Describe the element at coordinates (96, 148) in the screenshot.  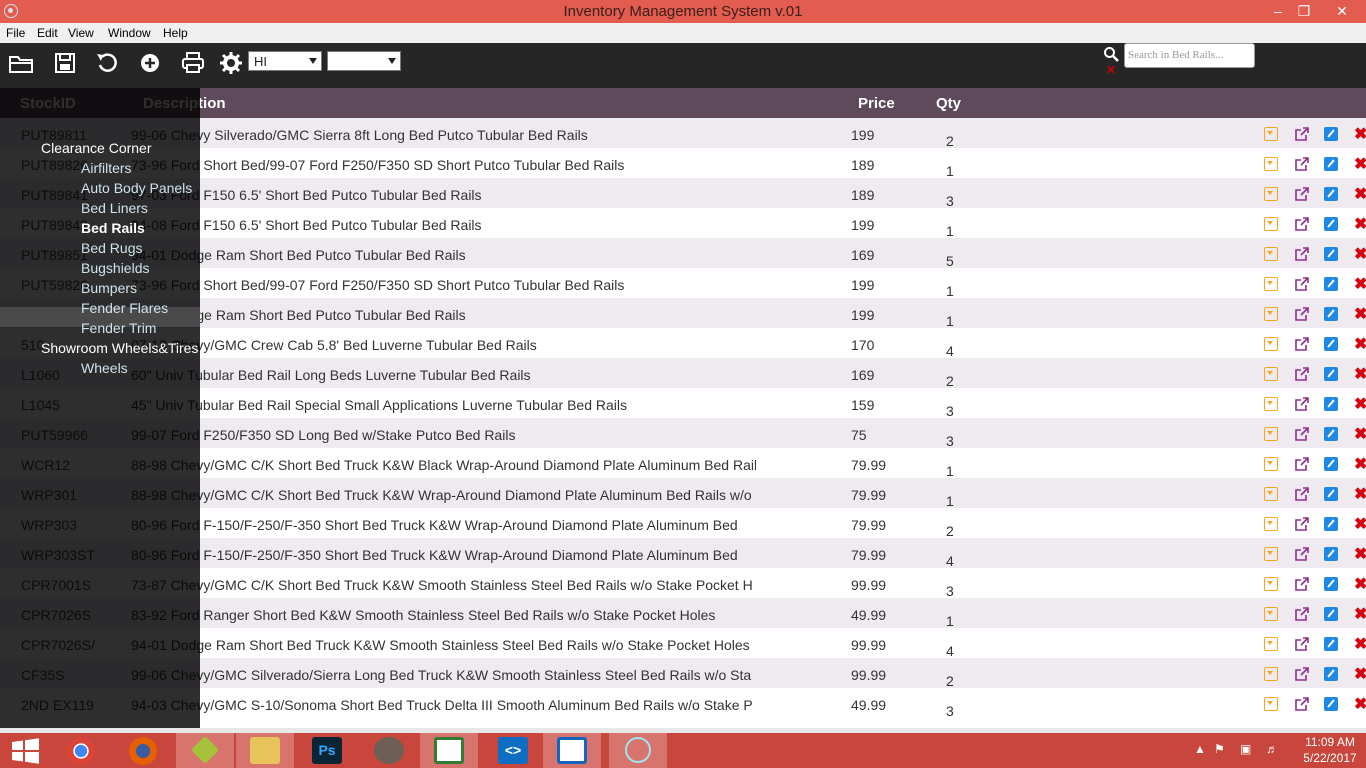
I see `menu-clearance-corner: Clearance Corner` at that location.